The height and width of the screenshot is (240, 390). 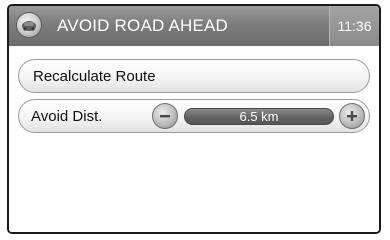 I want to click on recalculate-route-button: Recalculate Route, so click(x=194, y=76).